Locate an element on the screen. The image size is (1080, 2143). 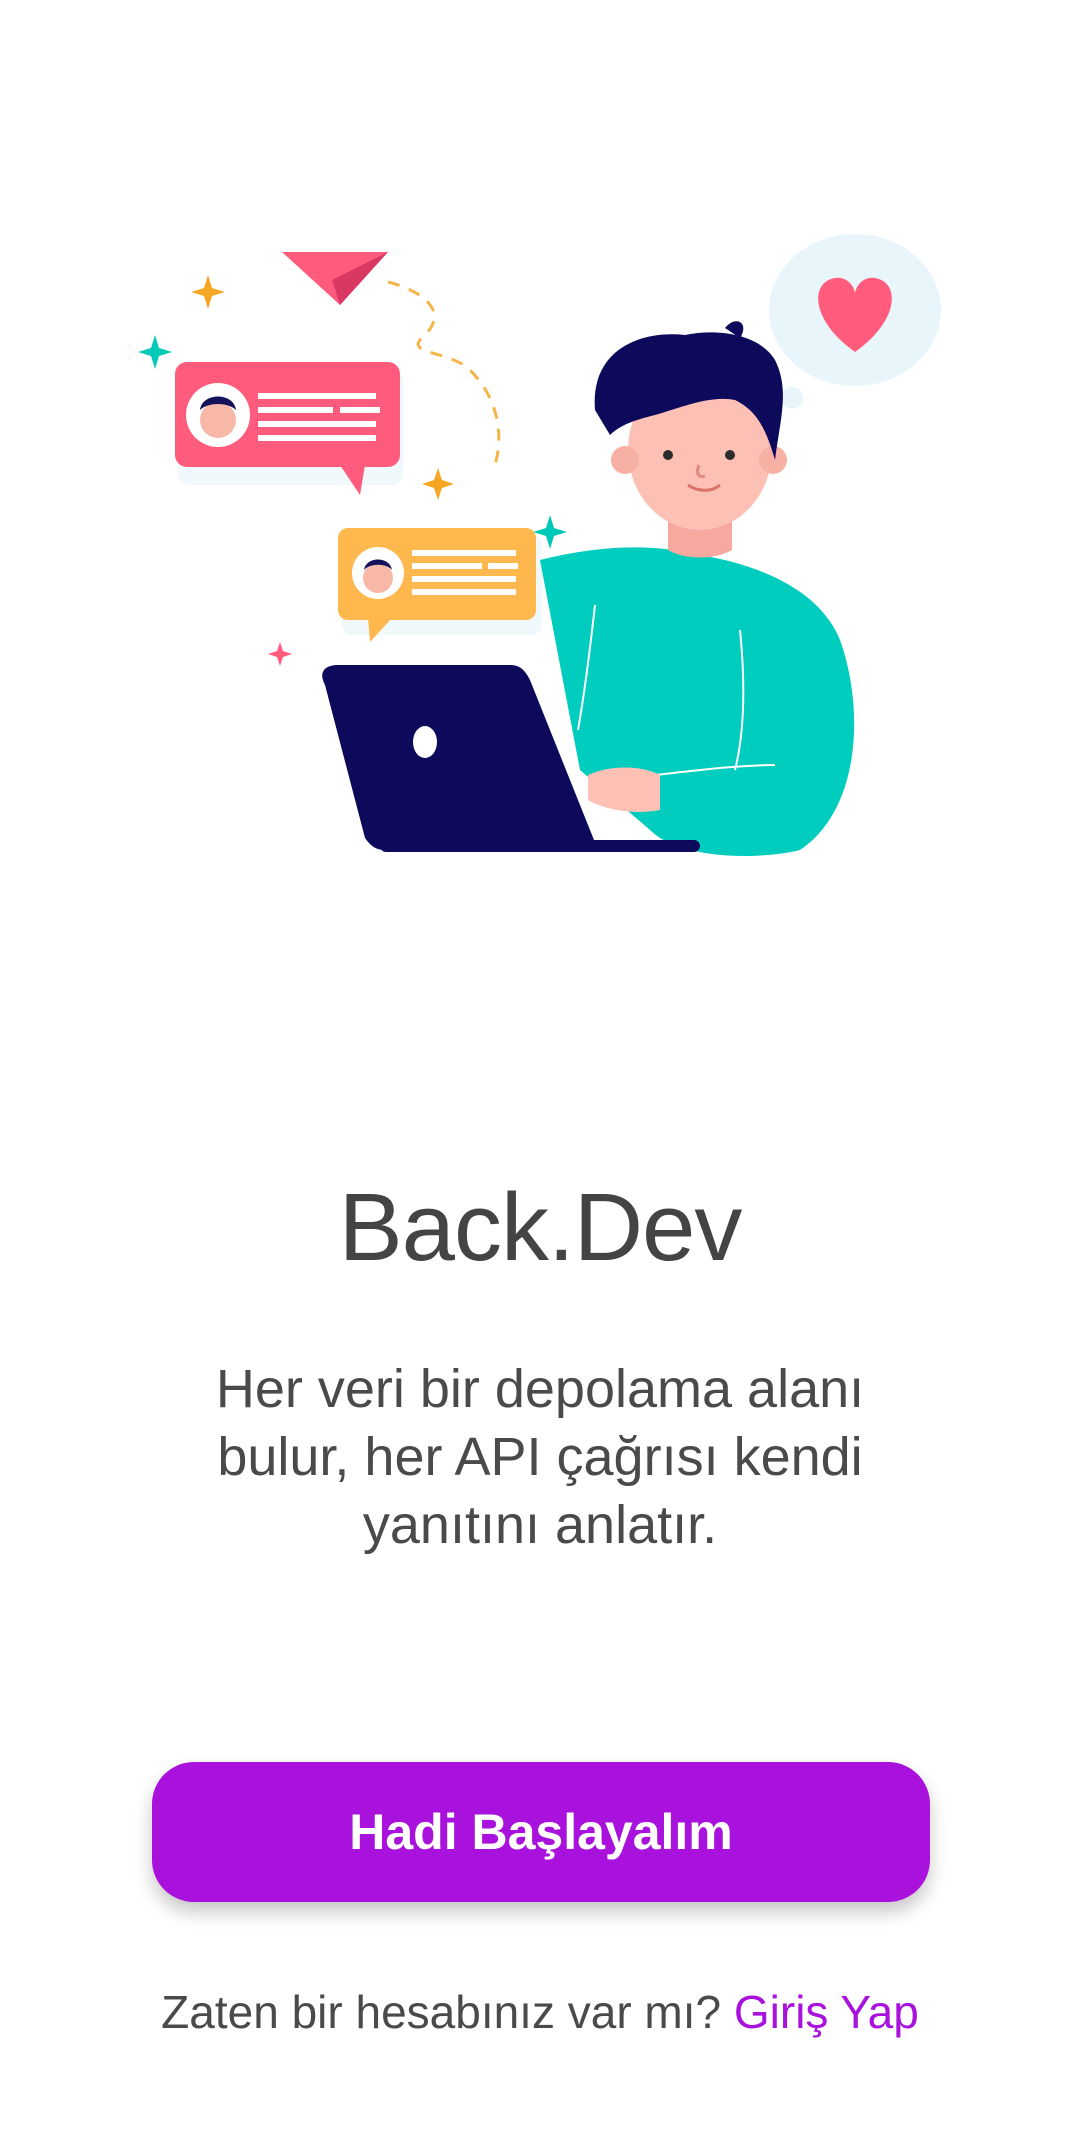
get-started-button: Hadi Başlayalım is located at coordinates (541, 1832).